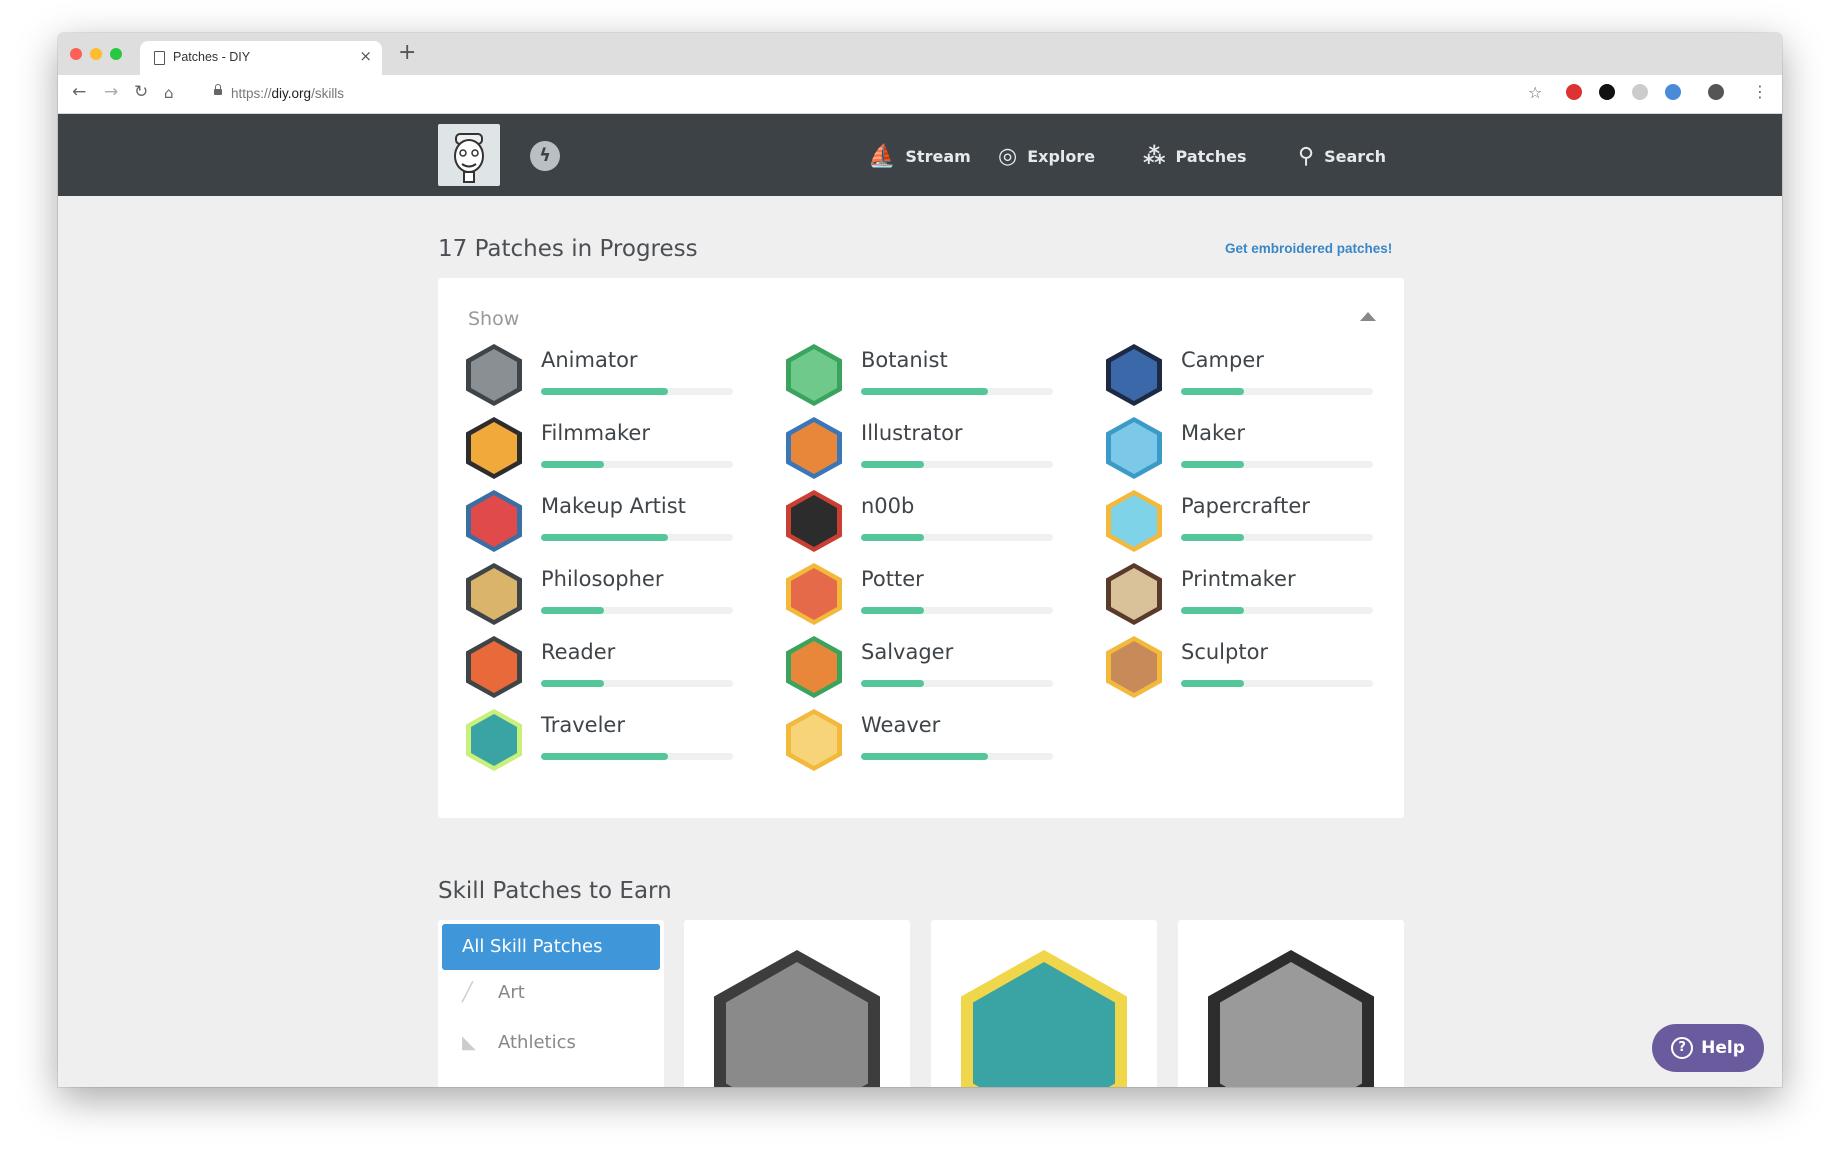 This screenshot has width=1840, height=1170. Describe the element at coordinates (141, 92) in the screenshot. I see `reload-icon: ↻` at that location.